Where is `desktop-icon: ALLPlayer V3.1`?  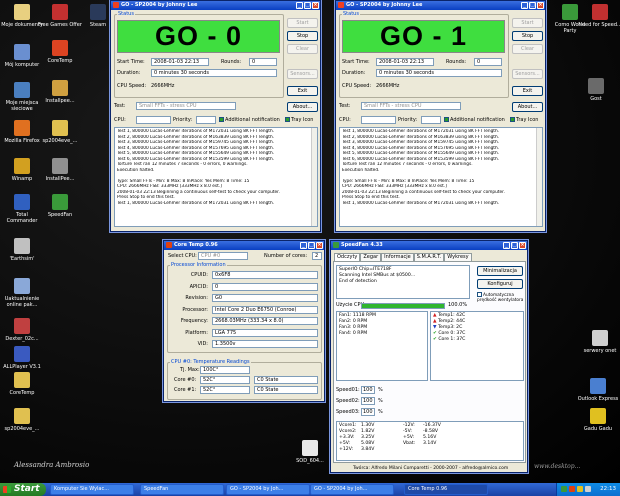 desktop-icon: ALLPlayer V3.1 is located at coordinates (22, 358).